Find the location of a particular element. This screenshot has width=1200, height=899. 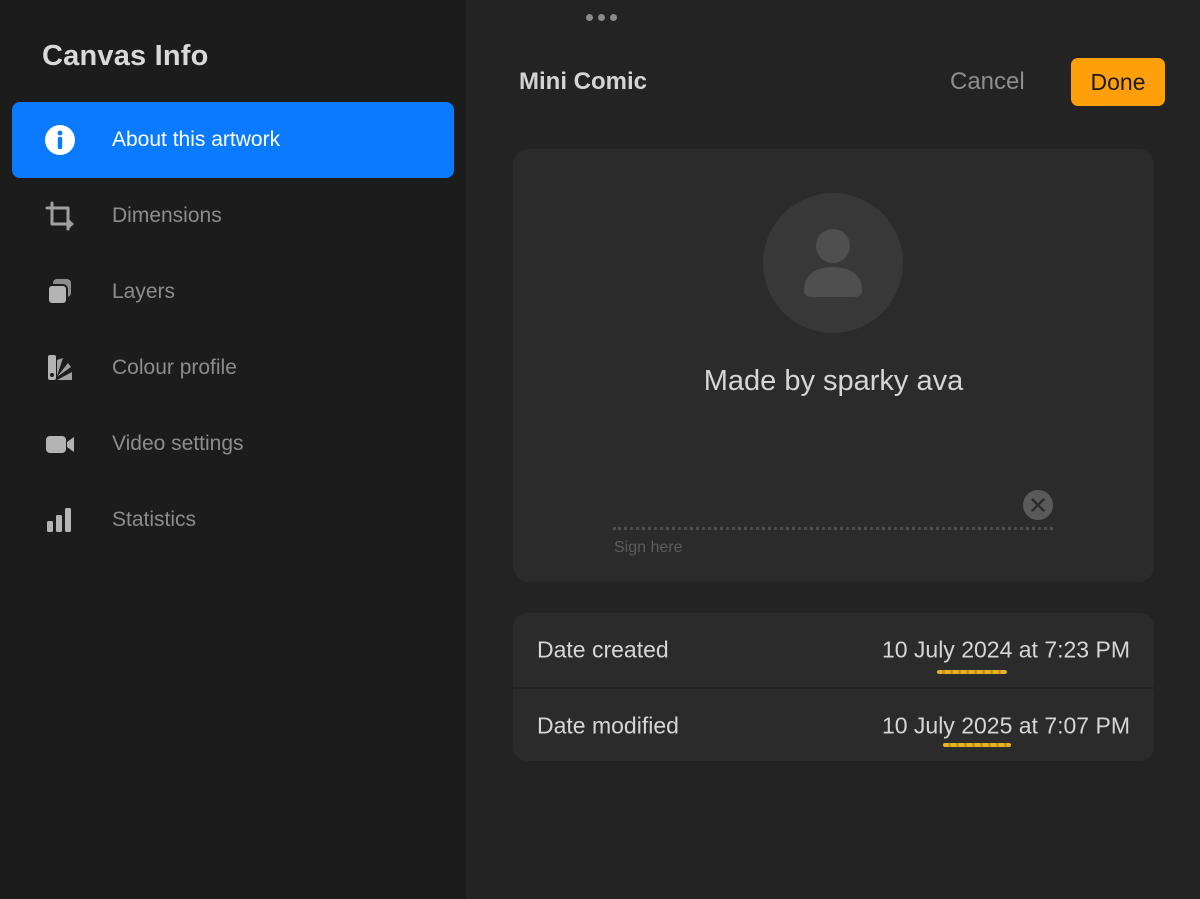

author-name: Made by sparky ava is located at coordinates (833, 381).